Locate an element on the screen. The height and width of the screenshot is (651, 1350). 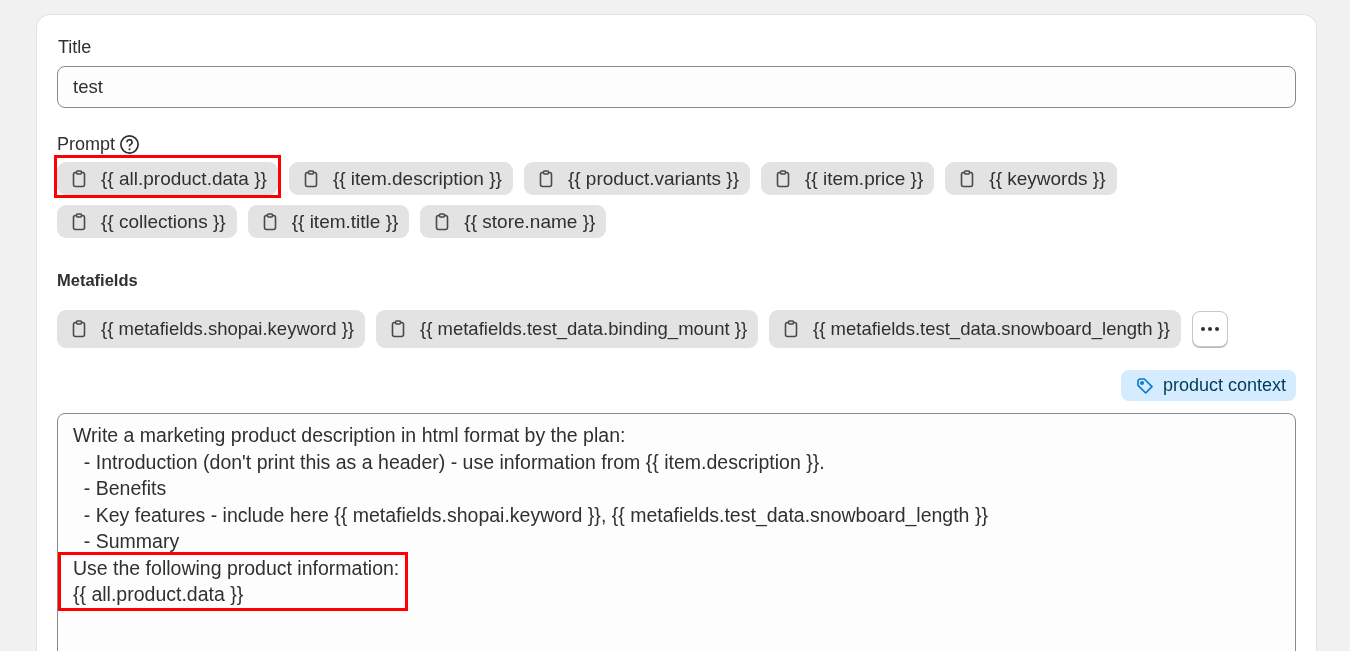
variable-chip: {{ item.description }} is located at coordinates (400, 178).